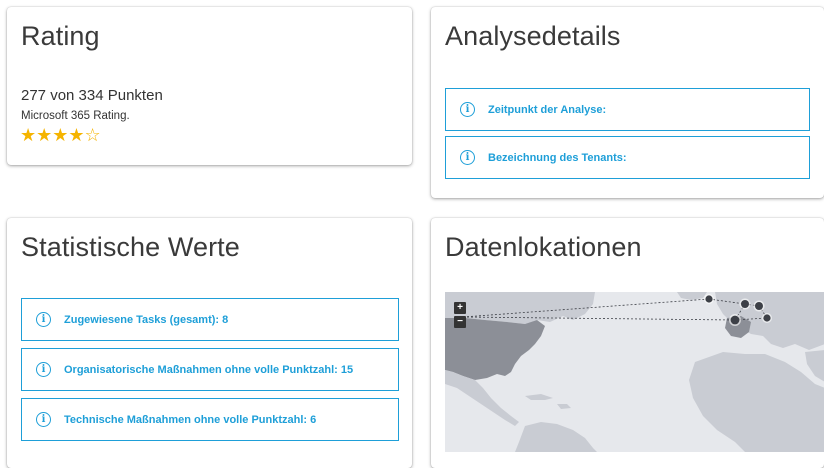 This screenshot has width=824, height=468. Describe the element at coordinates (460, 322) in the screenshot. I see `zoom-out-button: −` at that location.